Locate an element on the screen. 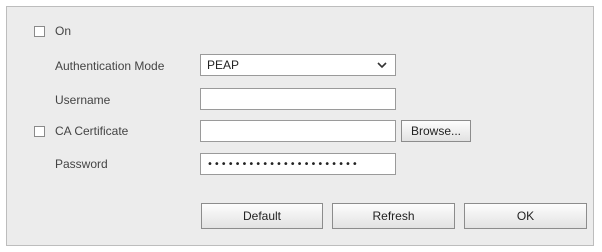  refresh-button: Refresh is located at coordinates (393, 216).